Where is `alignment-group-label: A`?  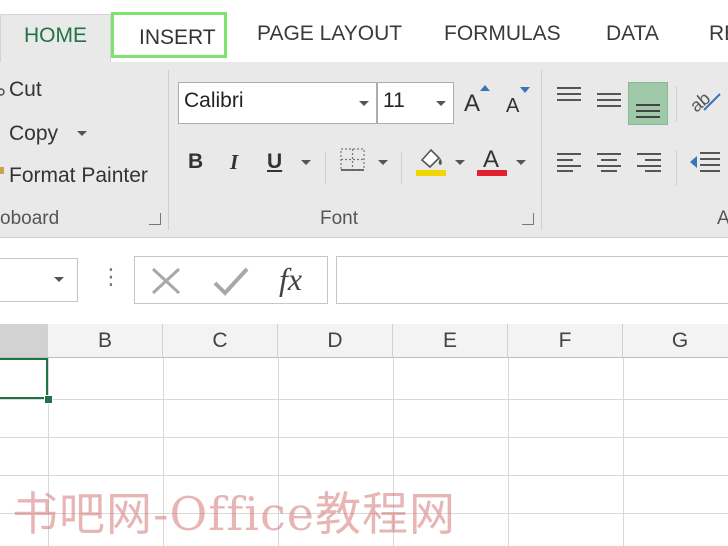 alignment-group-label: A is located at coordinates (722, 218).